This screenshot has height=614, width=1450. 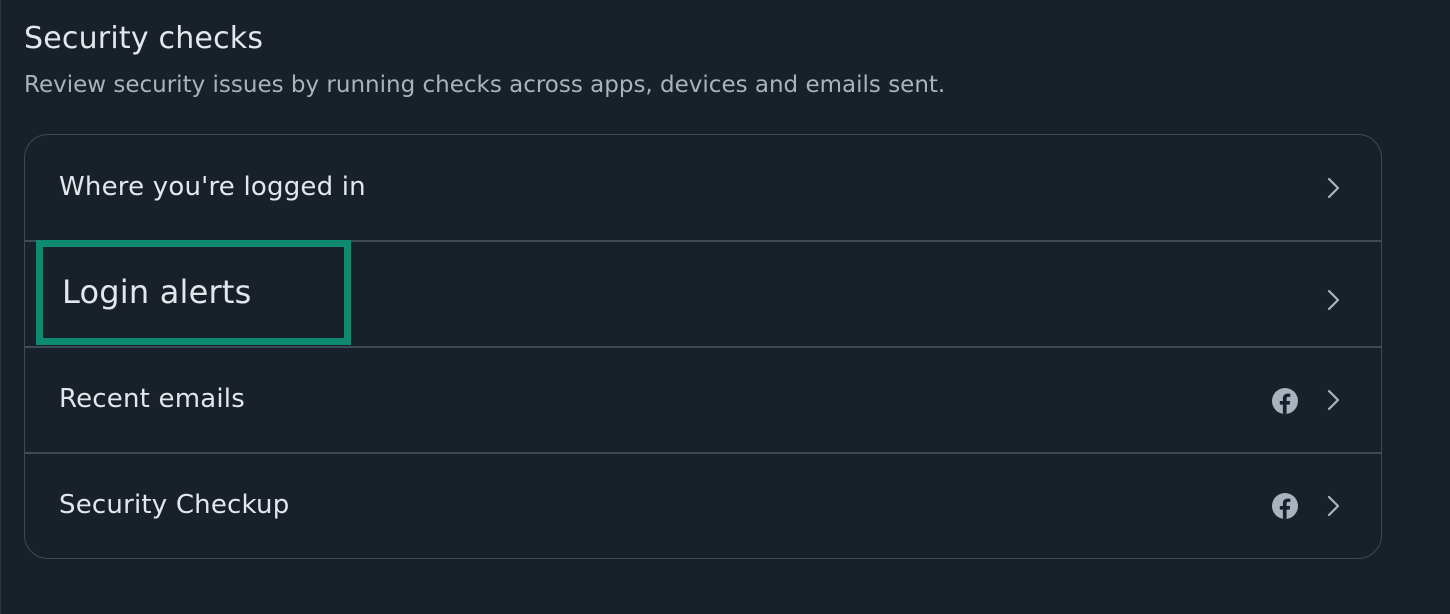 I want to click on section-title: Security checks, so click(x=144, y=38).